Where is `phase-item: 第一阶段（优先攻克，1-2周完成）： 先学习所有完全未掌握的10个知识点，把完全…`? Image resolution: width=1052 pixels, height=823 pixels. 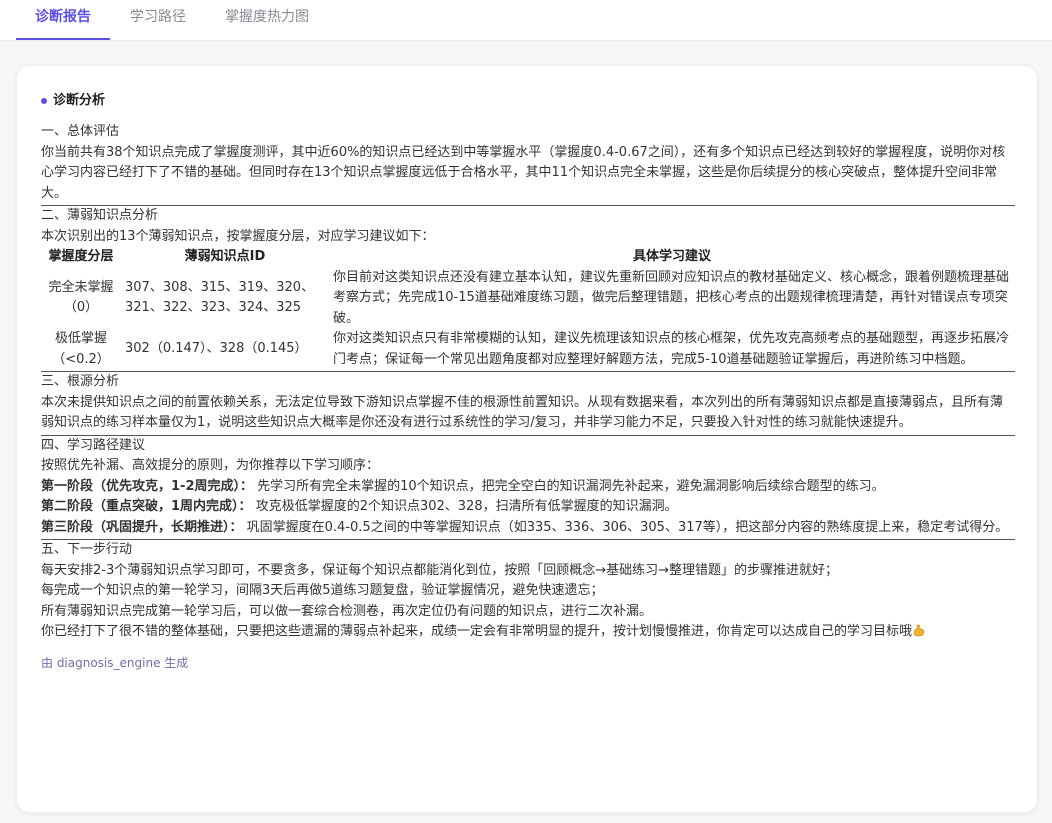
phase-item: 第一阶段（优先攻克，1-2周完成）： 先学习所有完全未掌握的10个知识点，把完全… is located at coordinates (528, 487).